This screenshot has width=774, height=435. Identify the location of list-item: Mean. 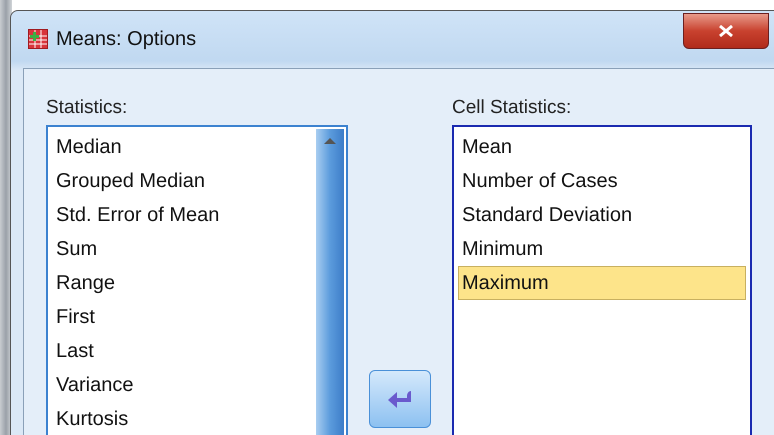
(602, 147).